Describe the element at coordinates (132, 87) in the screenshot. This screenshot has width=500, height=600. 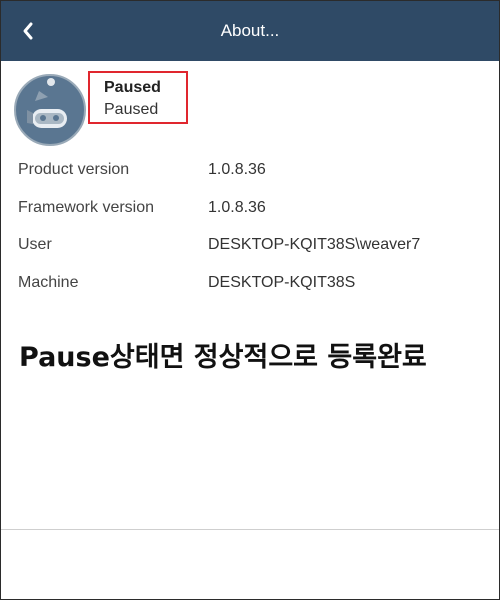
I see `status-title: Paused` at that location.